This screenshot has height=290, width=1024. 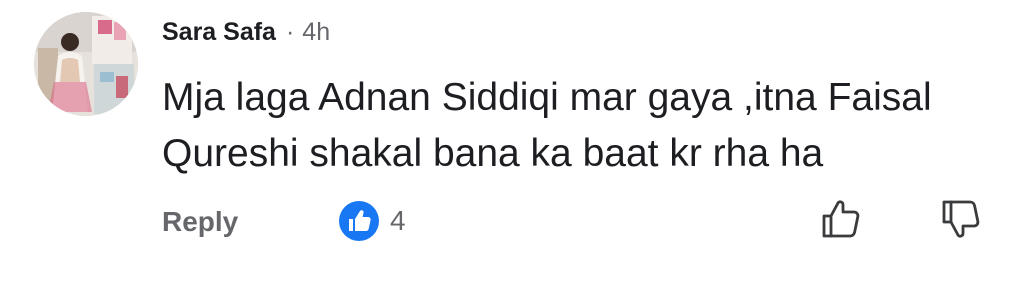 What do you see at coordinates (398, 220) in the screenshot?
I see `reaction-count: 4` at bounding box center [398, 220].